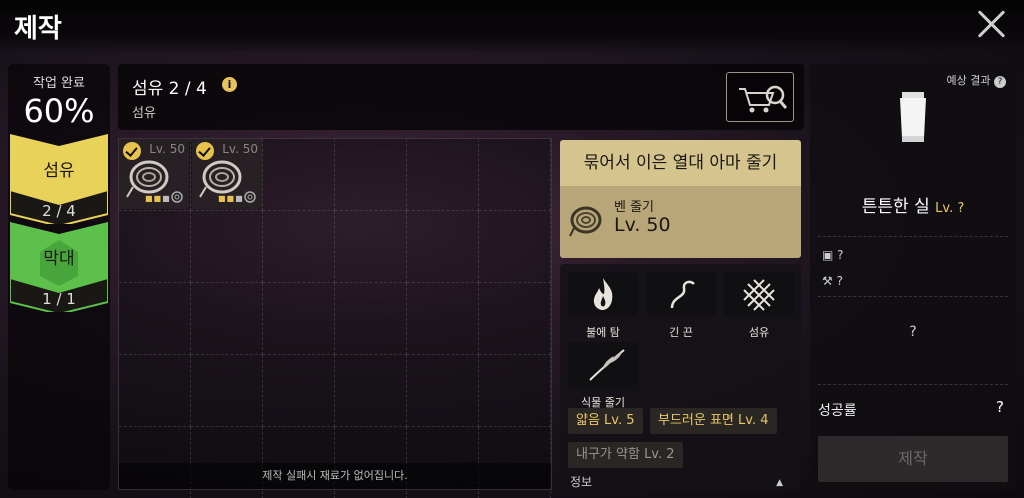  I want to click on cart-search-icon, so click(763, 99).